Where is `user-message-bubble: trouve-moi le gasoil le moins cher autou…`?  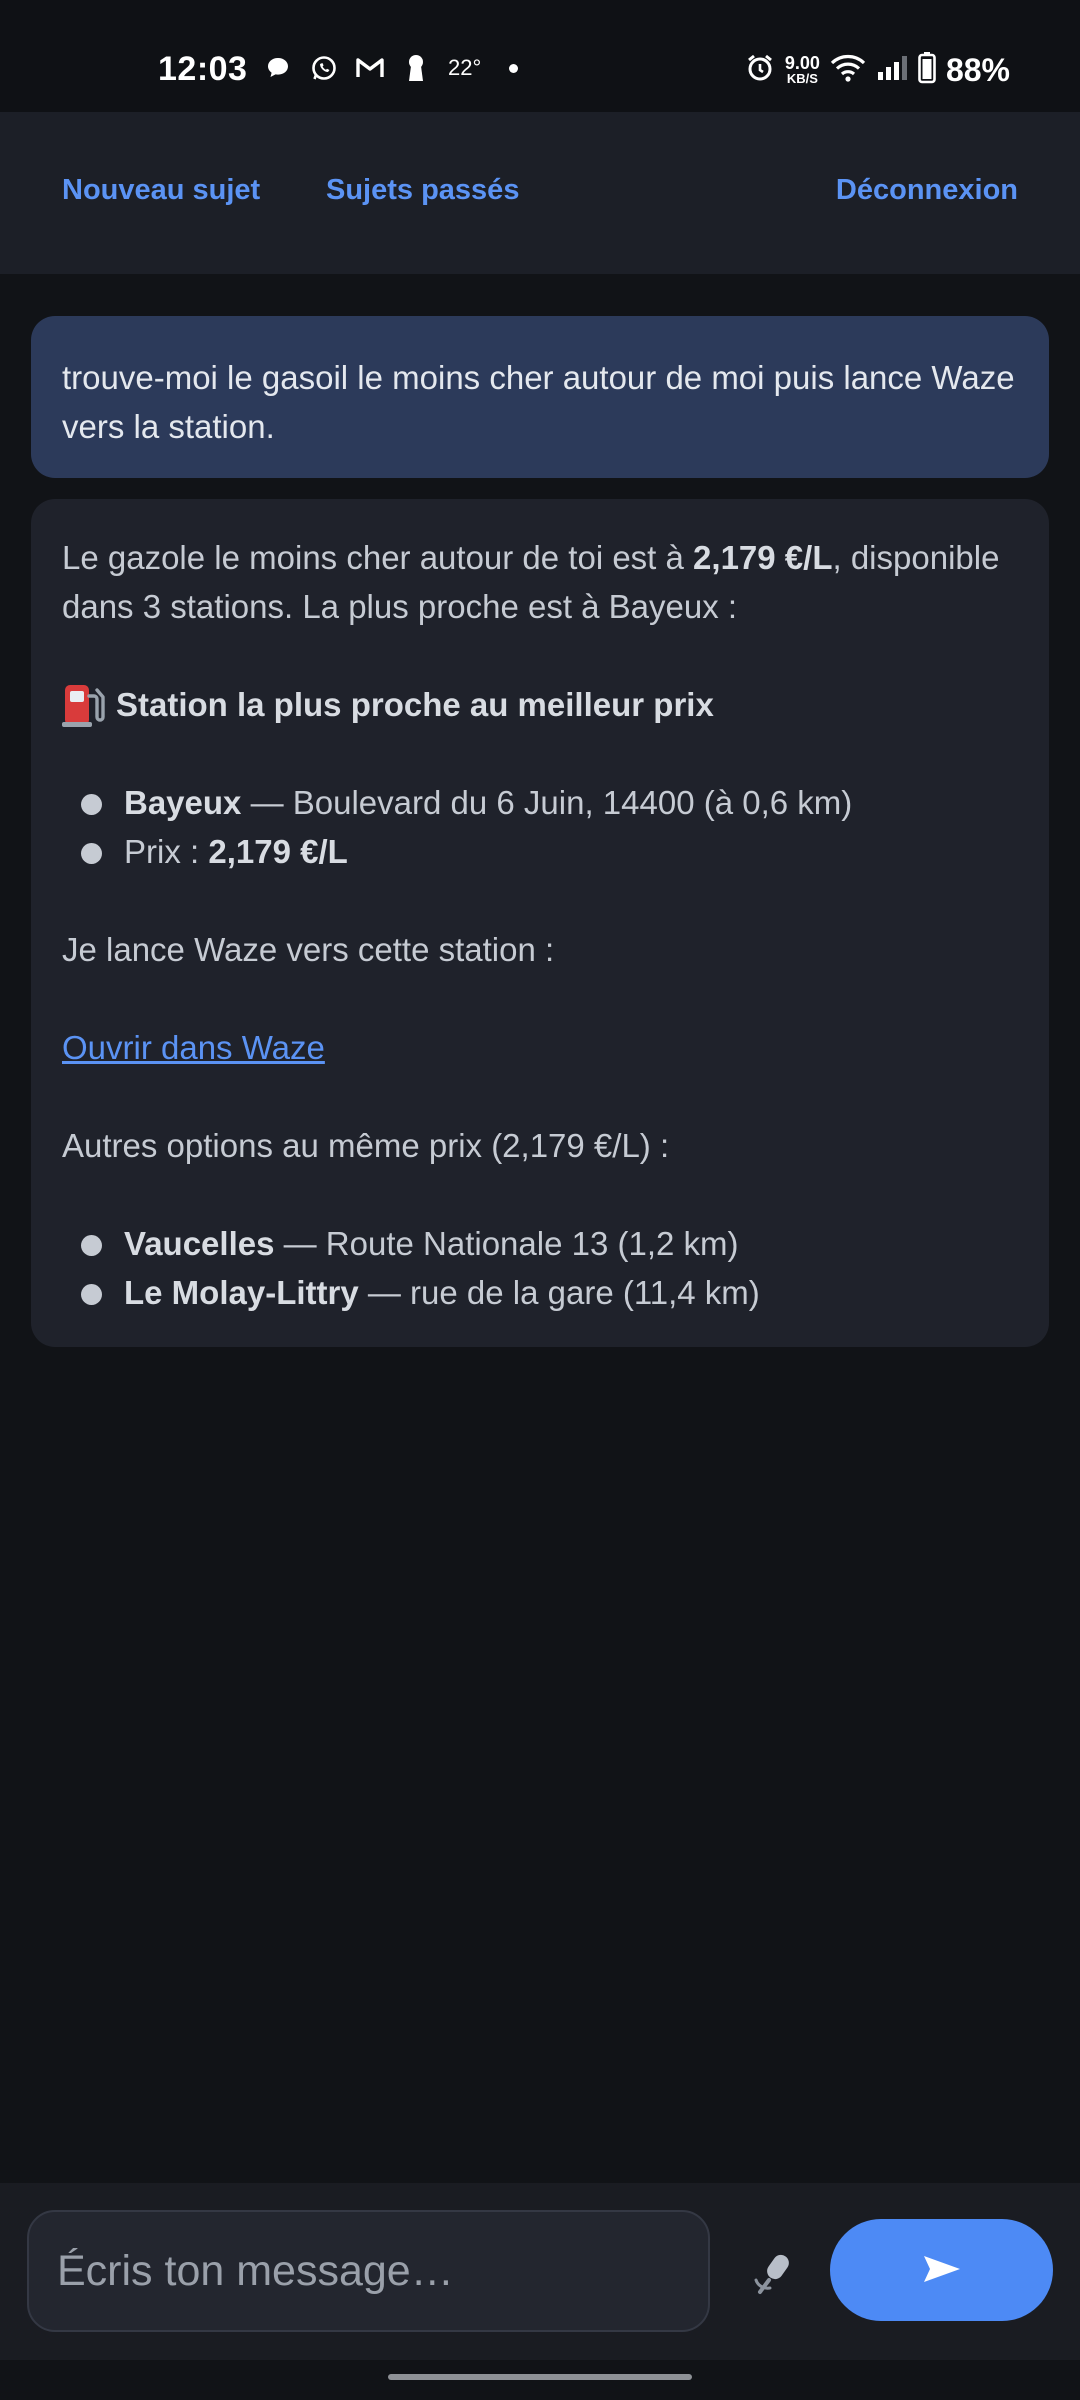 user-message-bubble: trouve-moi le gasoil le moins cher autou… is located at coordinates (540, 397).